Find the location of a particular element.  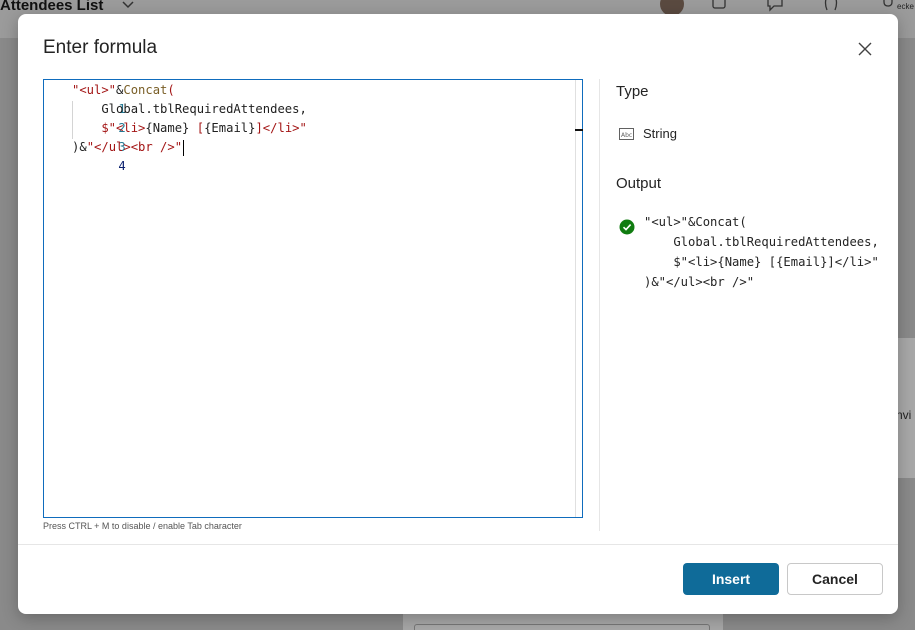

string-type-icon: Abc is located at coordinates (626, 134).